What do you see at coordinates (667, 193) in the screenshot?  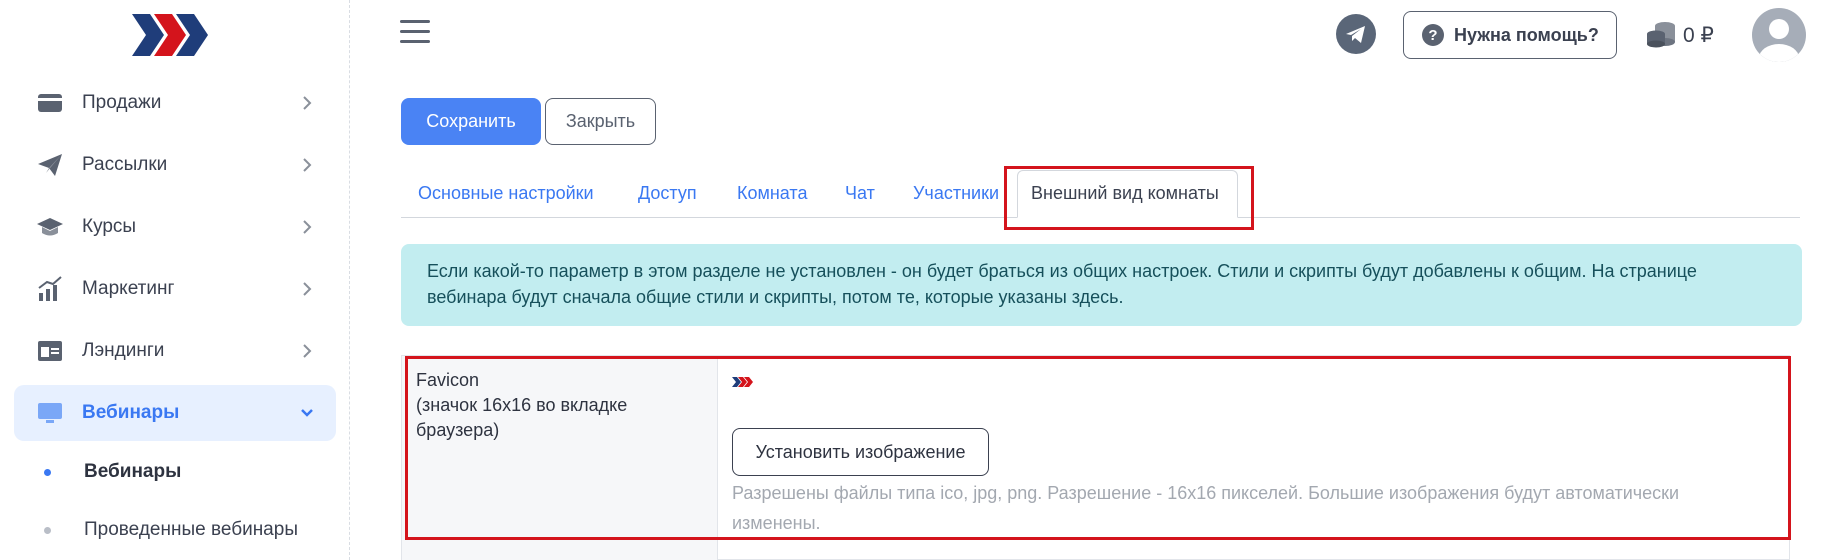 I see `tab-access: Доступ` at bounding box center [667, 193].